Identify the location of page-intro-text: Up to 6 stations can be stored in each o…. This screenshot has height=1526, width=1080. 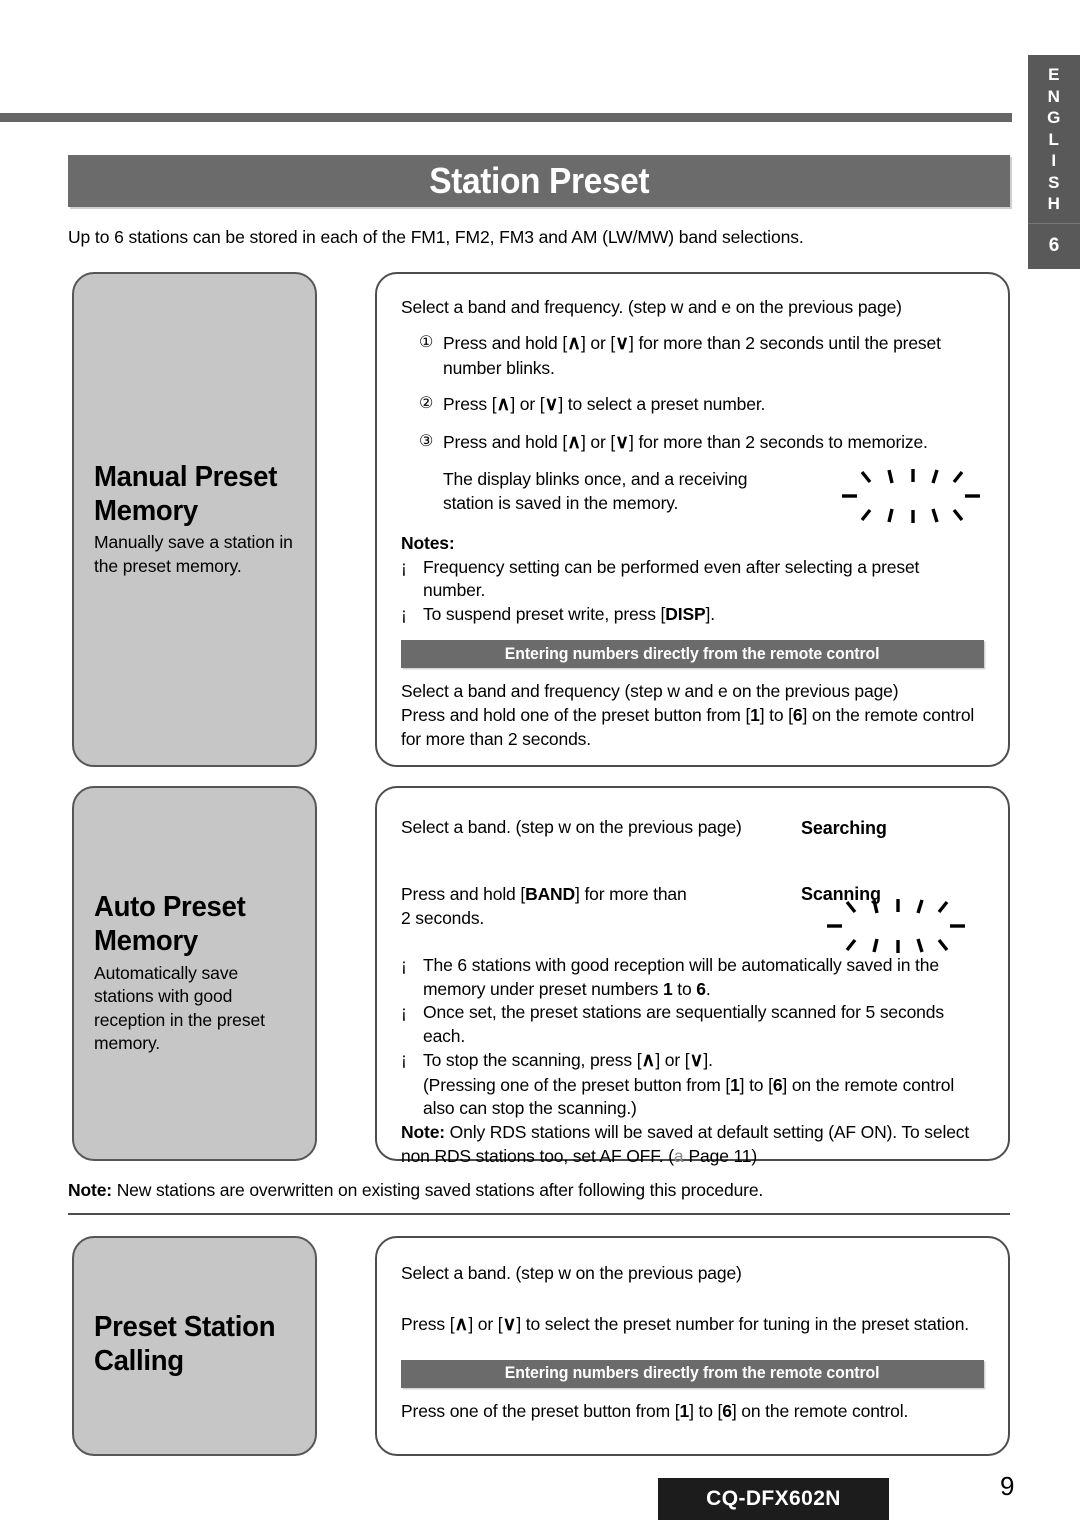
(436, 237).